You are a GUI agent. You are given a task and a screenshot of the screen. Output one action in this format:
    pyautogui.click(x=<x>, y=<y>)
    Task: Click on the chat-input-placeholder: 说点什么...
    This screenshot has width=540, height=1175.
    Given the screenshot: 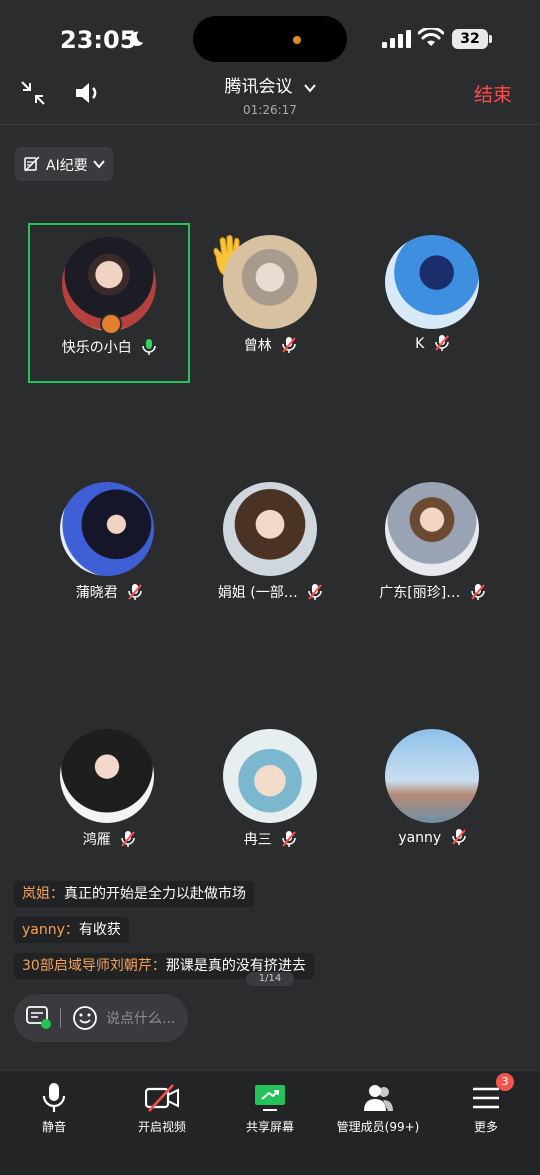 What is the action you would take?
    pyautogui.click(x=140, y=1018)
    